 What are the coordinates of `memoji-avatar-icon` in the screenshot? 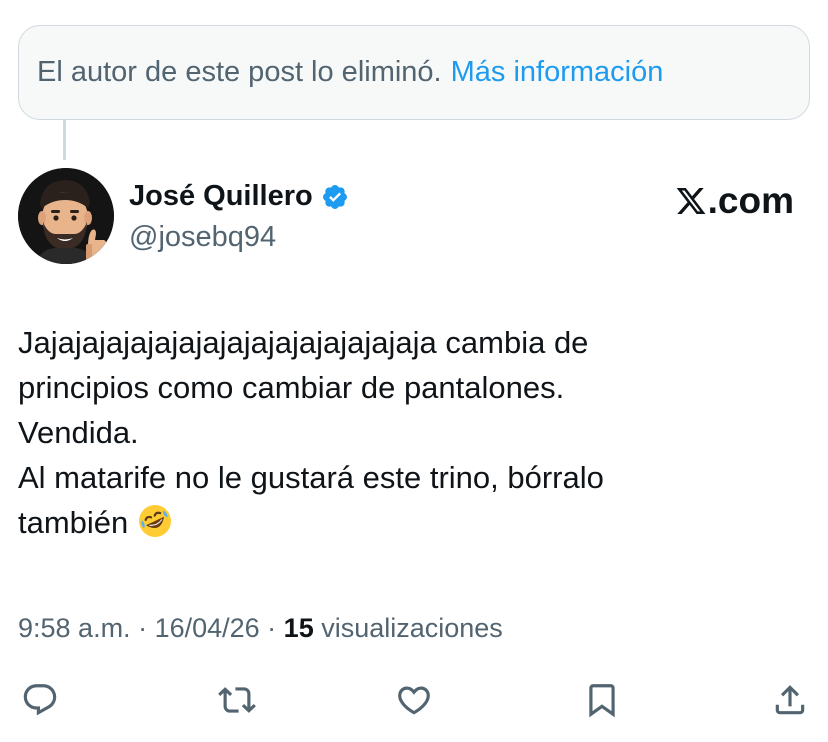 It's located at (66, 216).